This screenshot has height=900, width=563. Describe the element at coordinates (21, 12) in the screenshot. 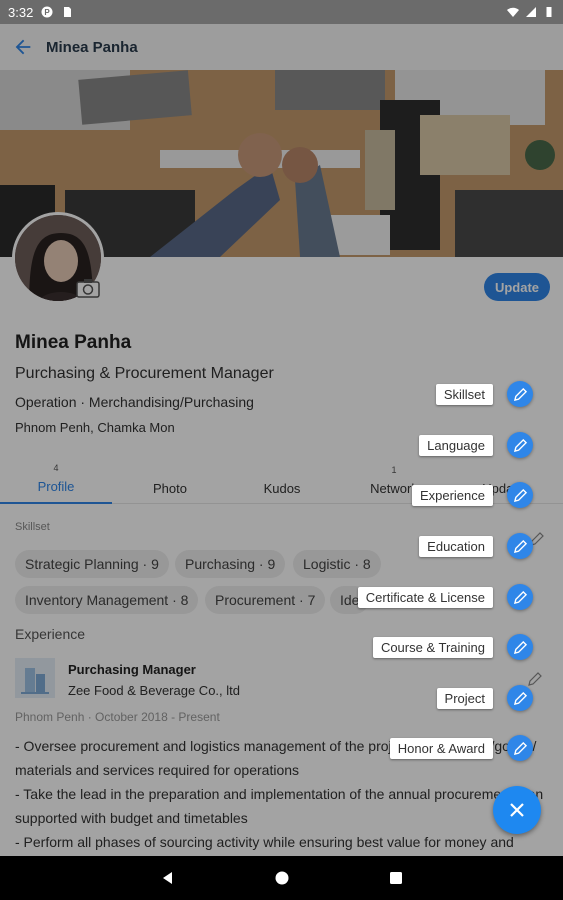

I see `status-time: 3:32` at that location.